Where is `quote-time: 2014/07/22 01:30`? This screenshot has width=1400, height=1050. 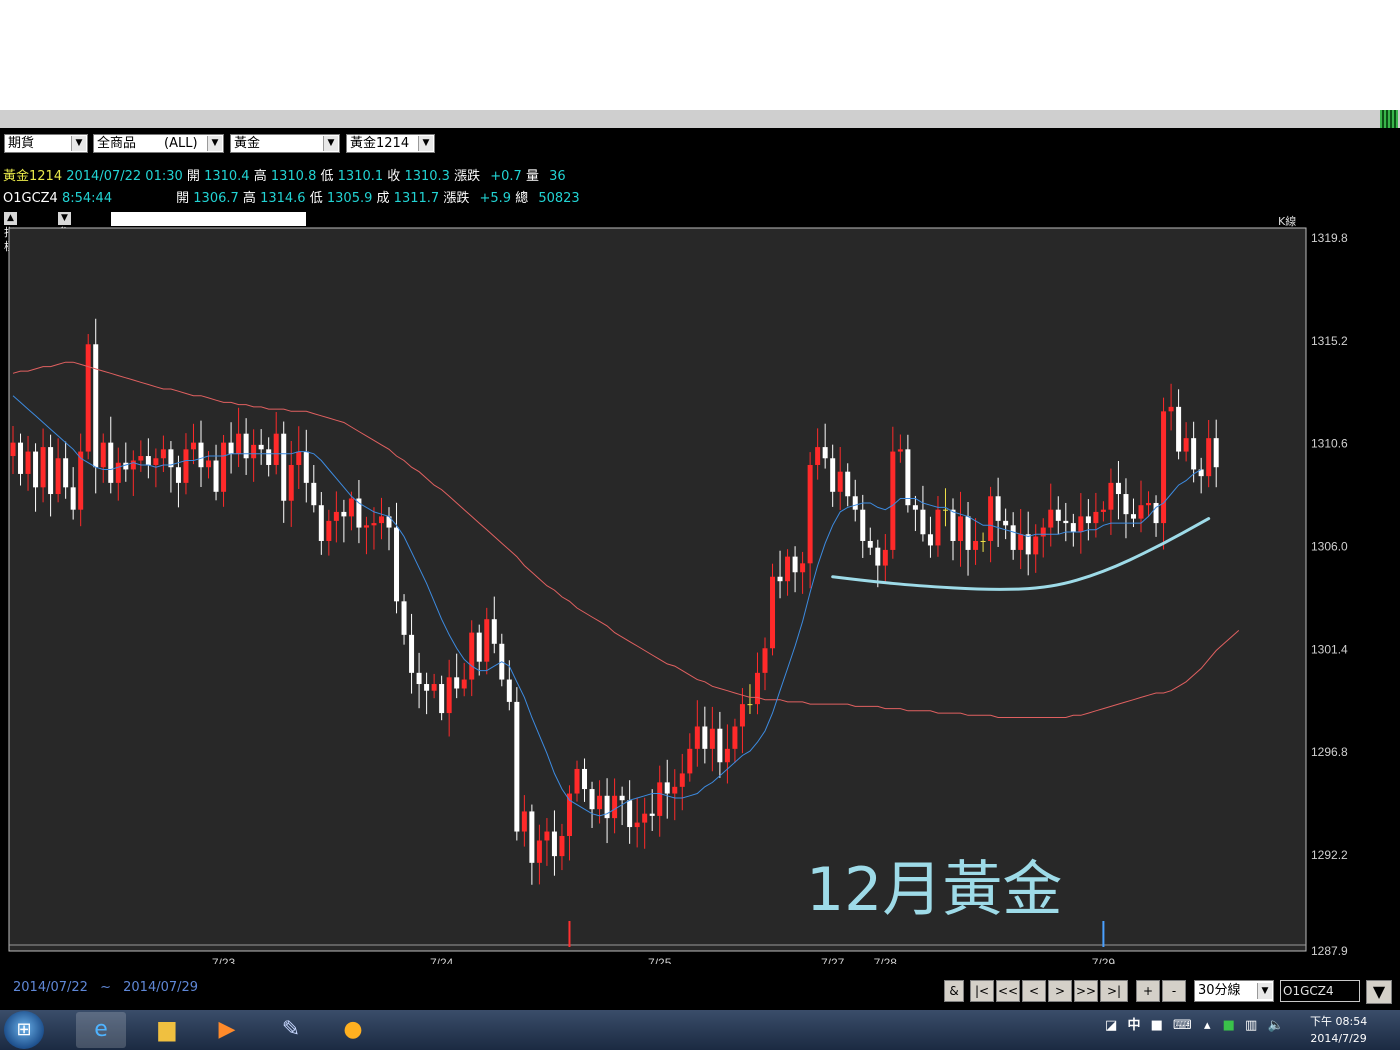 quote-time: 2014/07/22 01:30 is located at coordinates (124, 176).